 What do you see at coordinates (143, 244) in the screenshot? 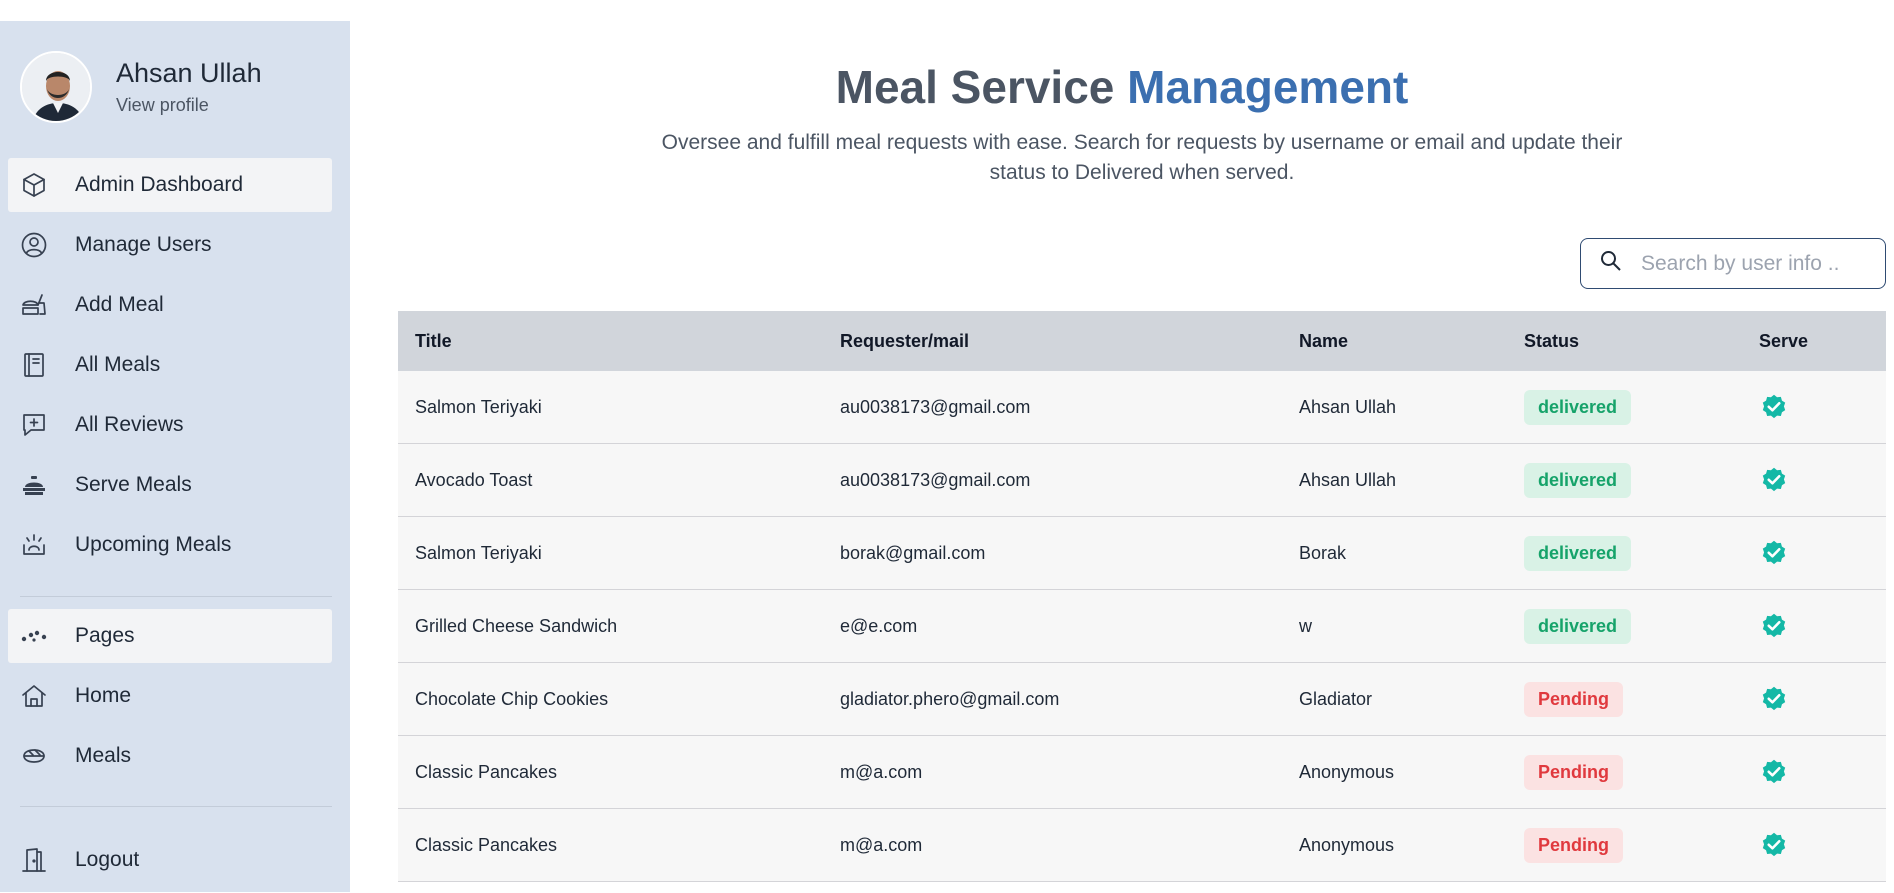
I see `sidebar-item-label: Manage Users` at bounding box center [143, 244].